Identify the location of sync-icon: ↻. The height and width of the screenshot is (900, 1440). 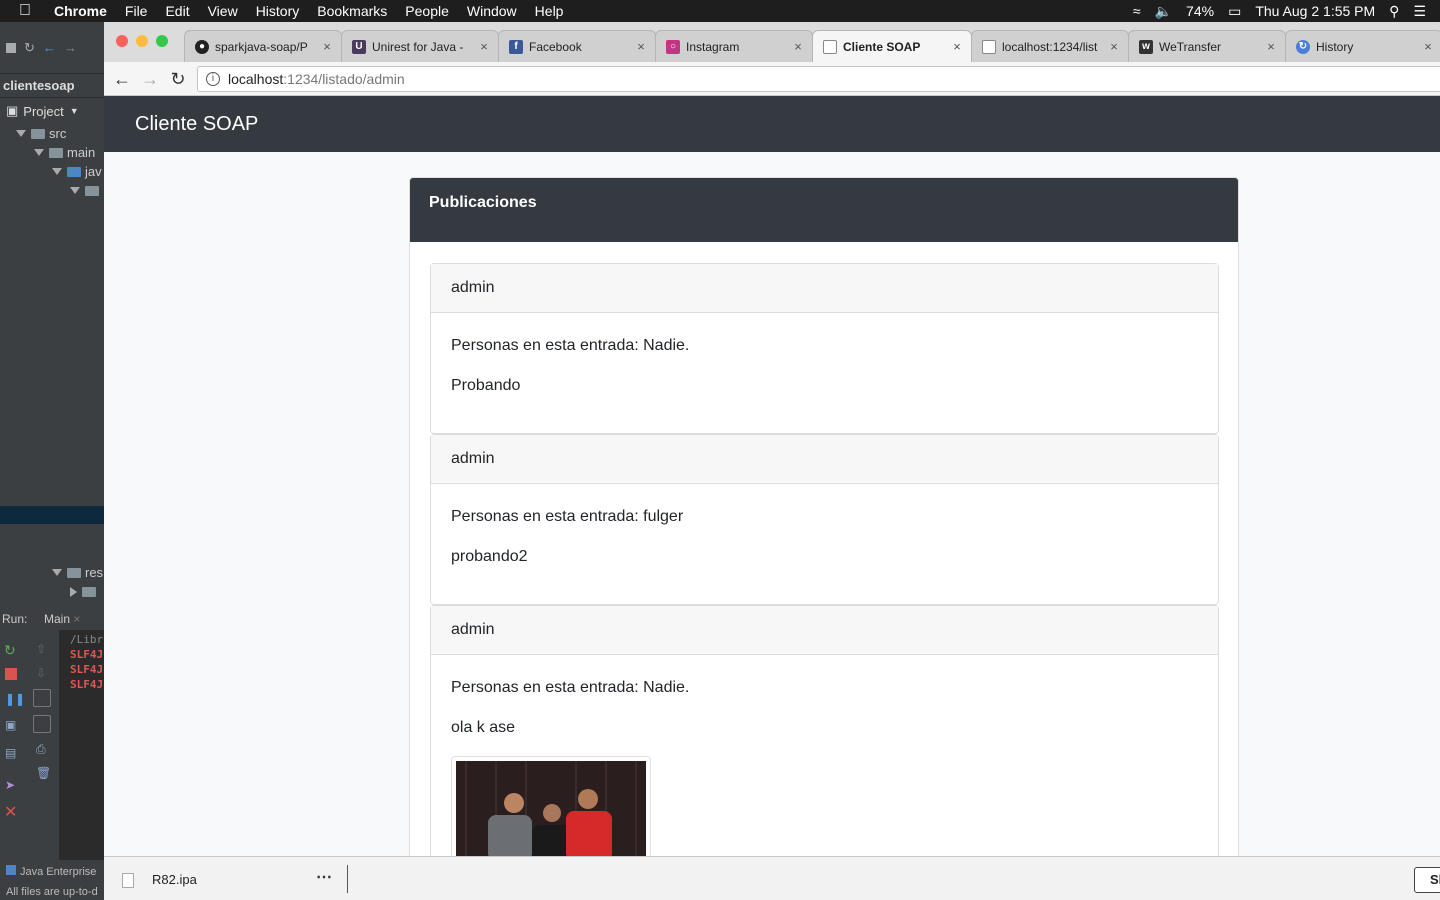
(29, 48).